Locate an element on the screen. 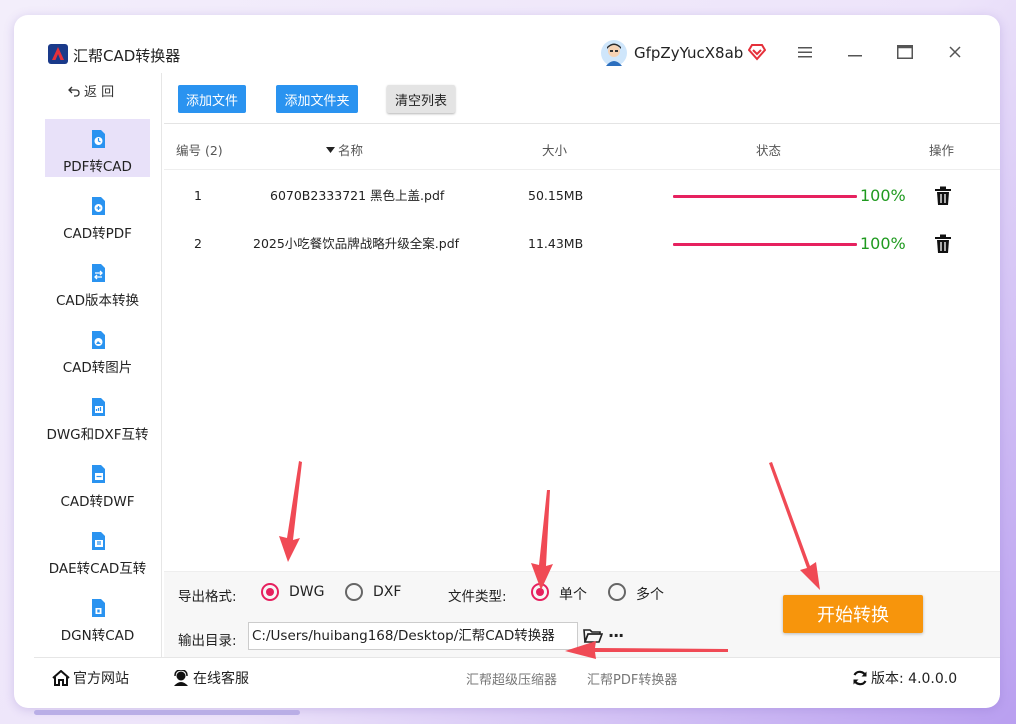 This screenshot has height=724, width=1016. back-arrow-icon is located at coordinates (74, 91).